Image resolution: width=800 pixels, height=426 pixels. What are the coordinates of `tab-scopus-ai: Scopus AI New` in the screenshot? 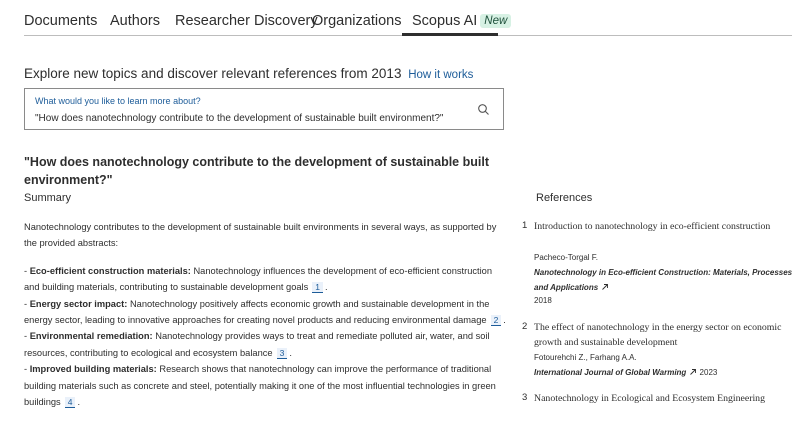 It's located at (462, 21).